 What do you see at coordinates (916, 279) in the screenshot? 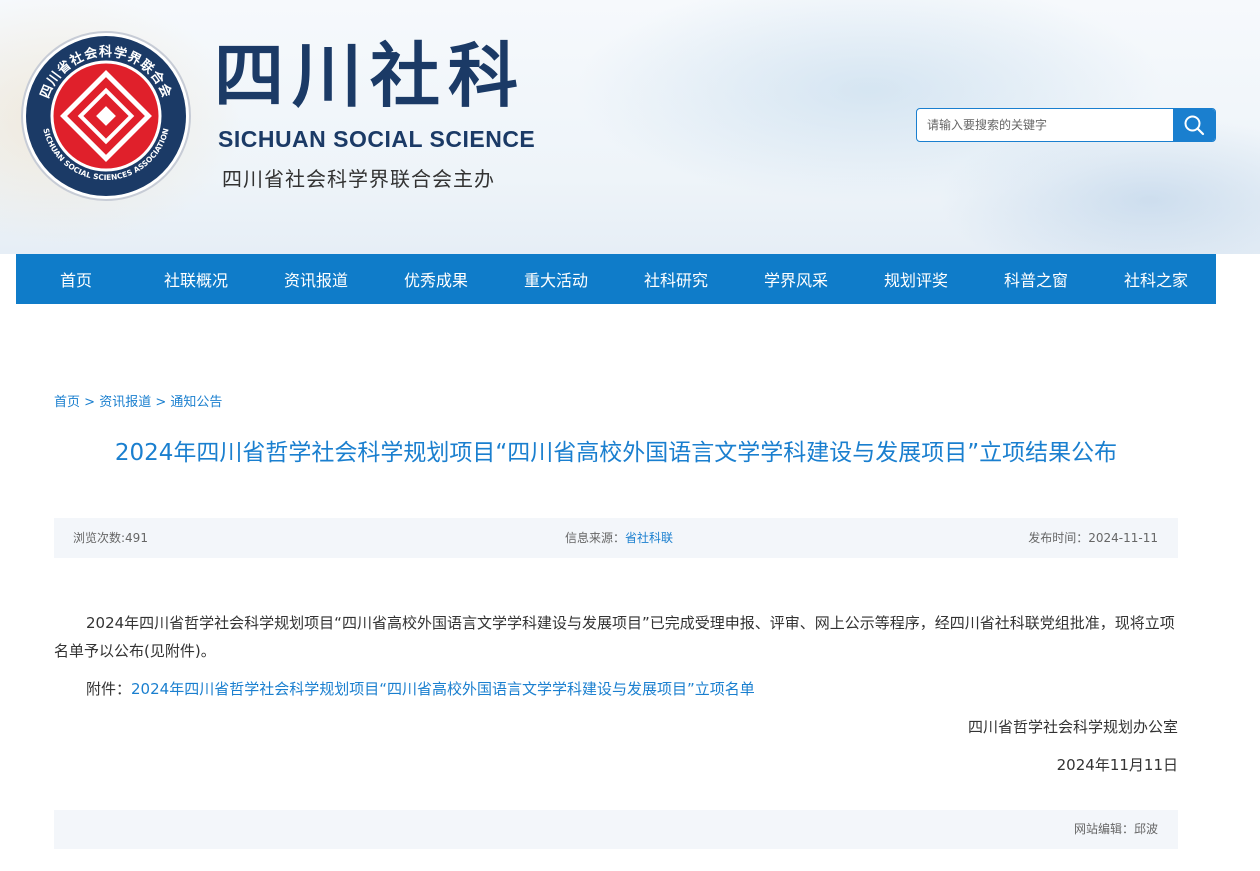
I see `nav-item-planning-awards: 规划评奖` at bounding box center [916, 279].